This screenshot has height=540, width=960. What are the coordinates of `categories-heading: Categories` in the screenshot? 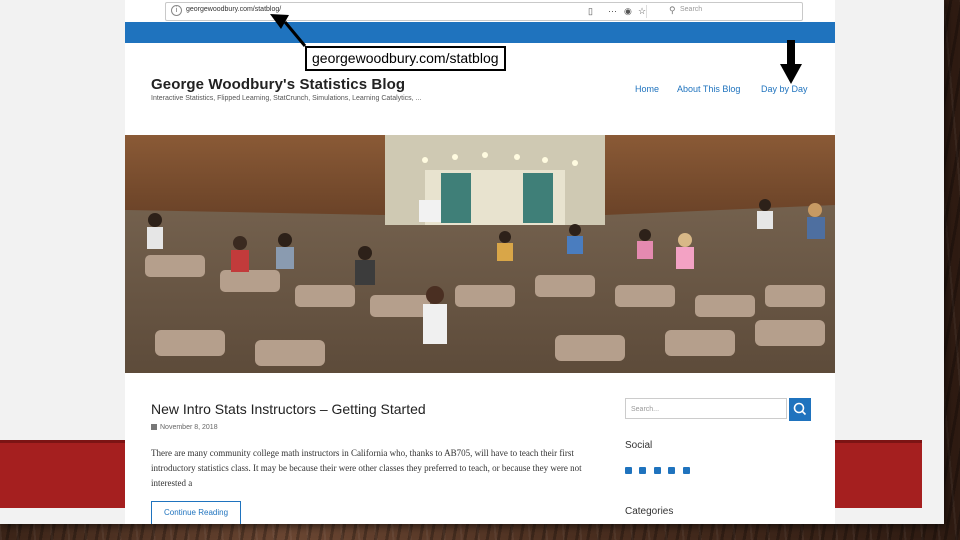 It's located at (649, 511).